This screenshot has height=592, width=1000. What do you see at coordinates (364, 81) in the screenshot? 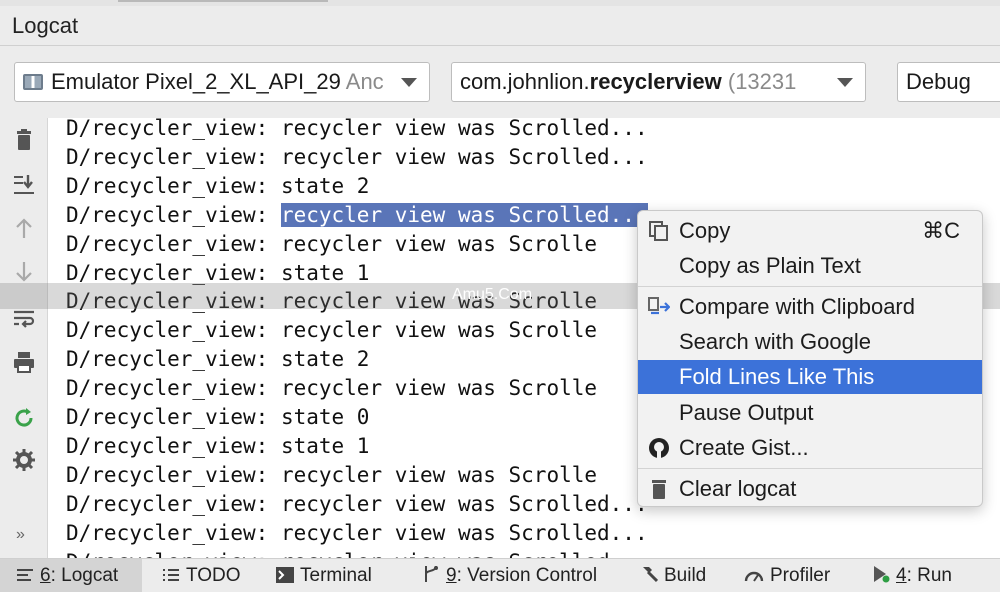
I see `device-suffix: Anc` at bounding box center [364, 81].